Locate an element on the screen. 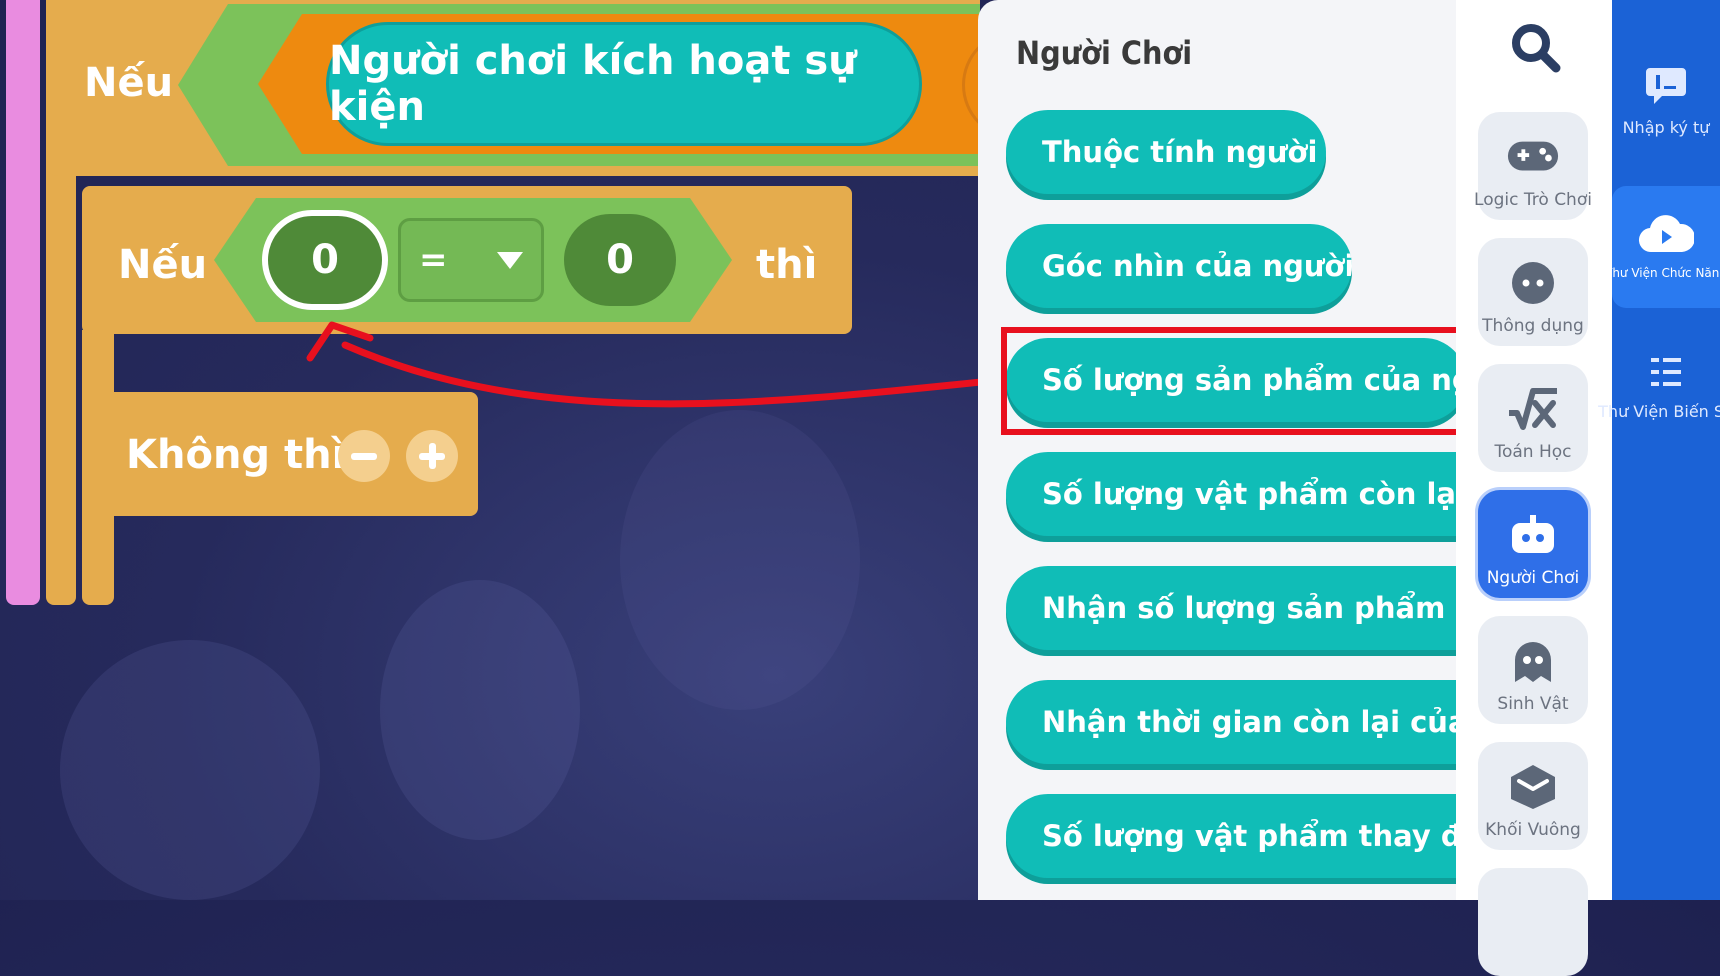 The height and width of the screenshot is (976, 1720). function-library-icon is located at coordinates (1667, 236).